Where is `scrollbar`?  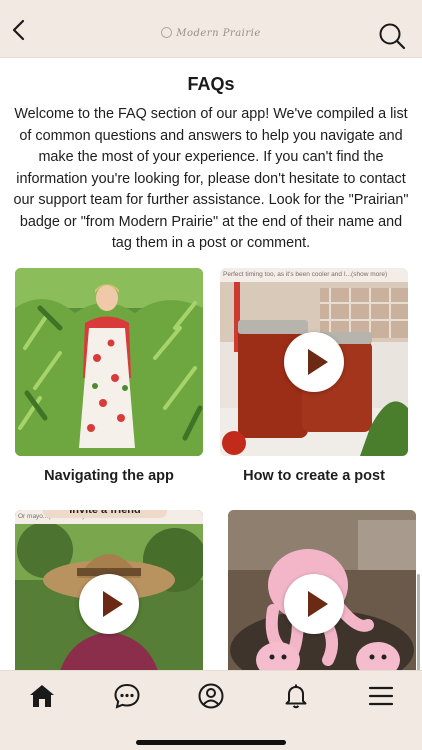
scrollbar is located at coordinates (418, 622).